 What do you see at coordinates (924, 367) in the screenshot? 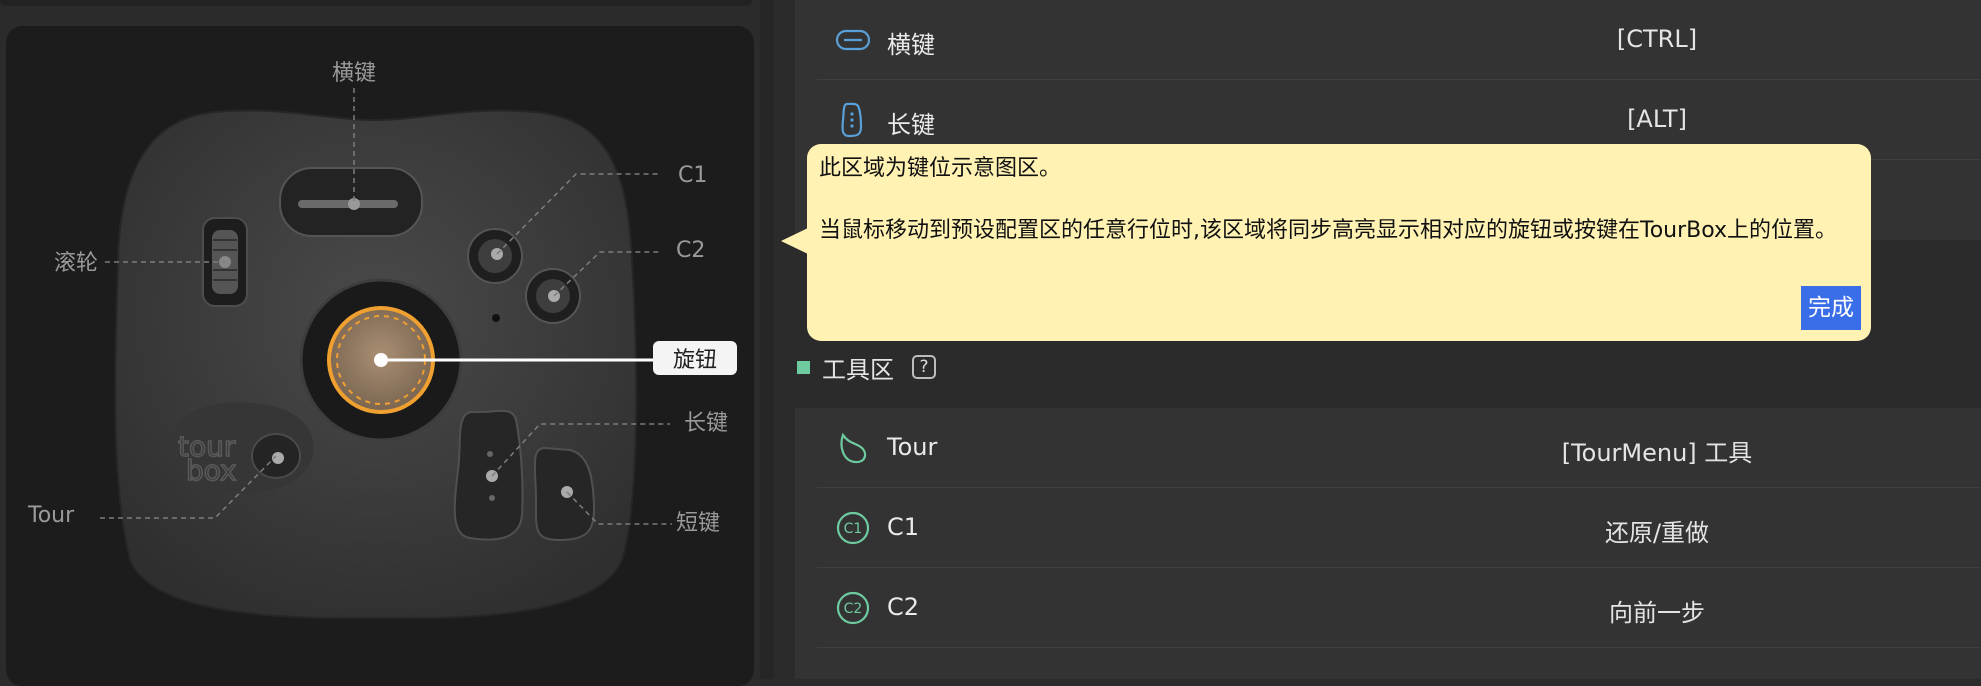
I see `help-icon: ?` at bounding box center [924, 367].